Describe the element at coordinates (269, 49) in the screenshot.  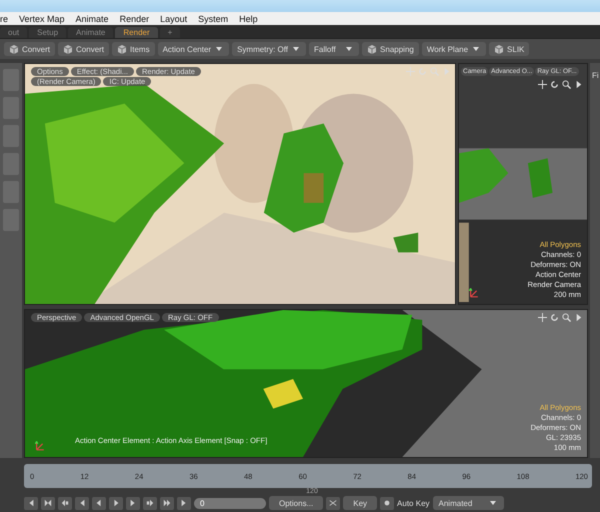
I see `dropdown-button: Symmetry: Off` at that location.